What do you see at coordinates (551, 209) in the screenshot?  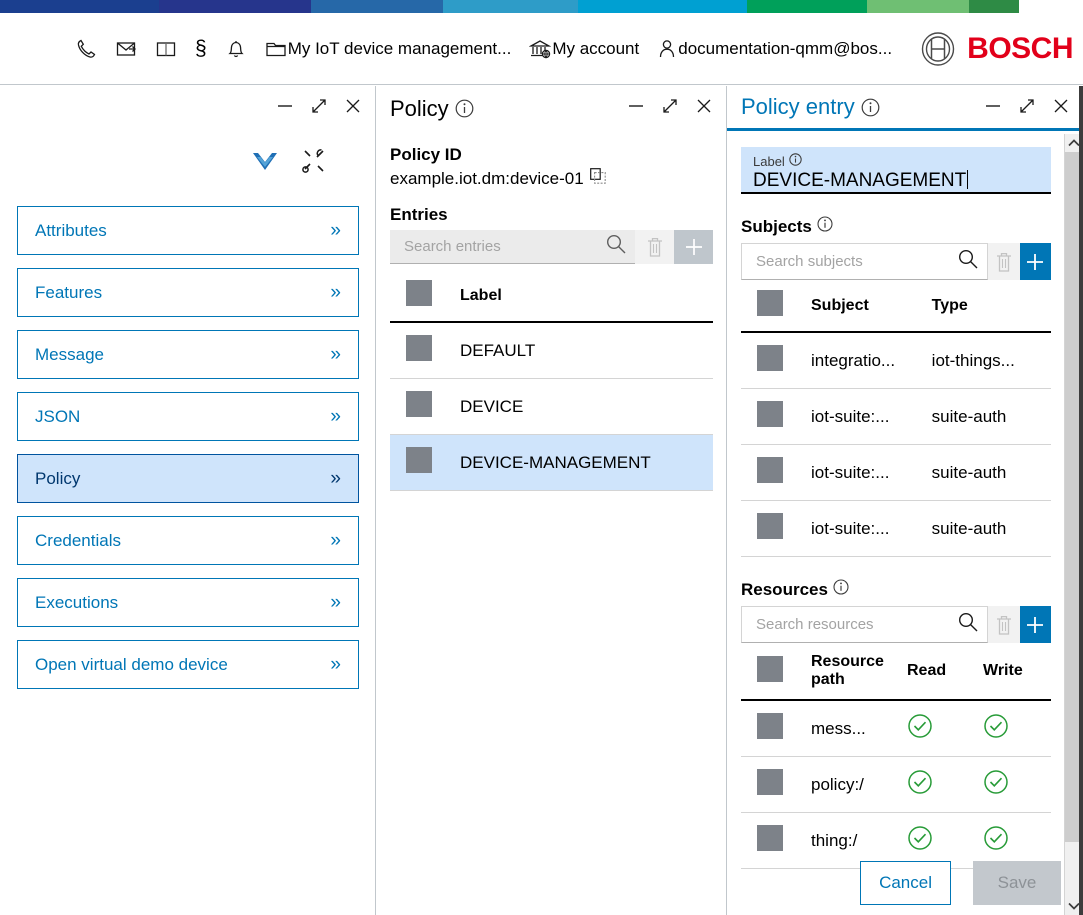 I see `entries-label-wrap: Entries` at bounding box center [551, 209].